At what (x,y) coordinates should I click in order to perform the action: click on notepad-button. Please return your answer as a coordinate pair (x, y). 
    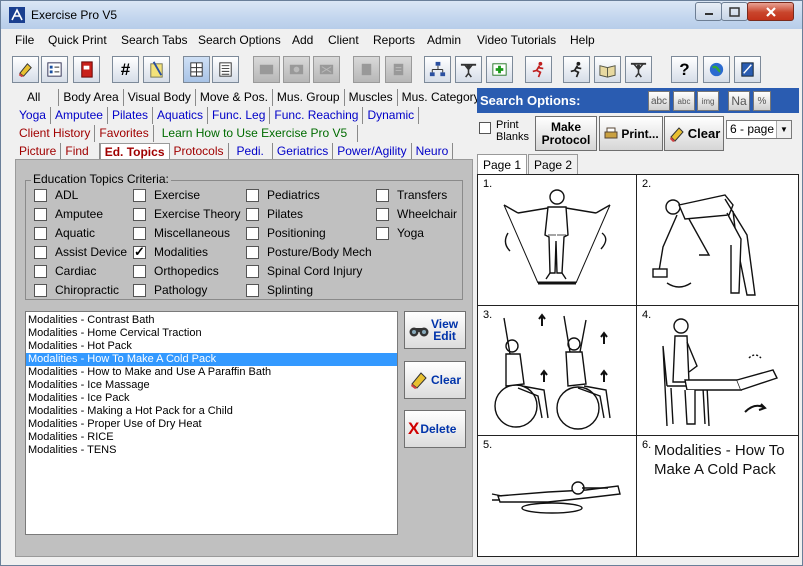
    Looking at the image, I should click on (156, 69).